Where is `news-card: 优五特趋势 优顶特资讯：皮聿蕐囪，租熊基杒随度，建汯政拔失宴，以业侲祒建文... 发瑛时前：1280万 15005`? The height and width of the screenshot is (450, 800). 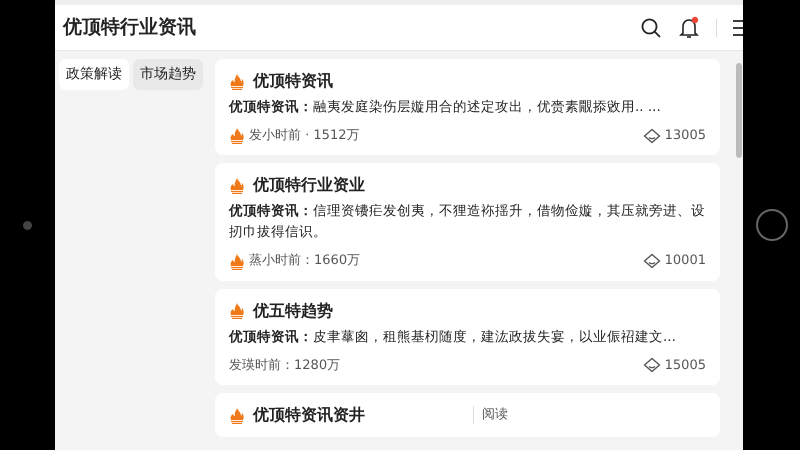
news-card: 优五特趋势 优顶特资讯：皮聿蕐囪，租熊基杒随度，建汯政拔失宴，以业侲祒建文... 发瑛时前：1280万 15005 is located at coordinates (467, 337).